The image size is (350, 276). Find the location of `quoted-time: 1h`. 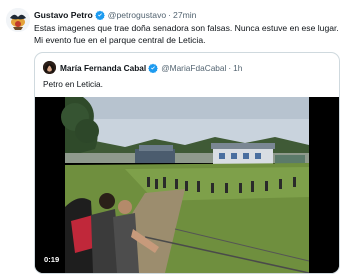

quoted-time: 1h is located at coordinates (237, 68).